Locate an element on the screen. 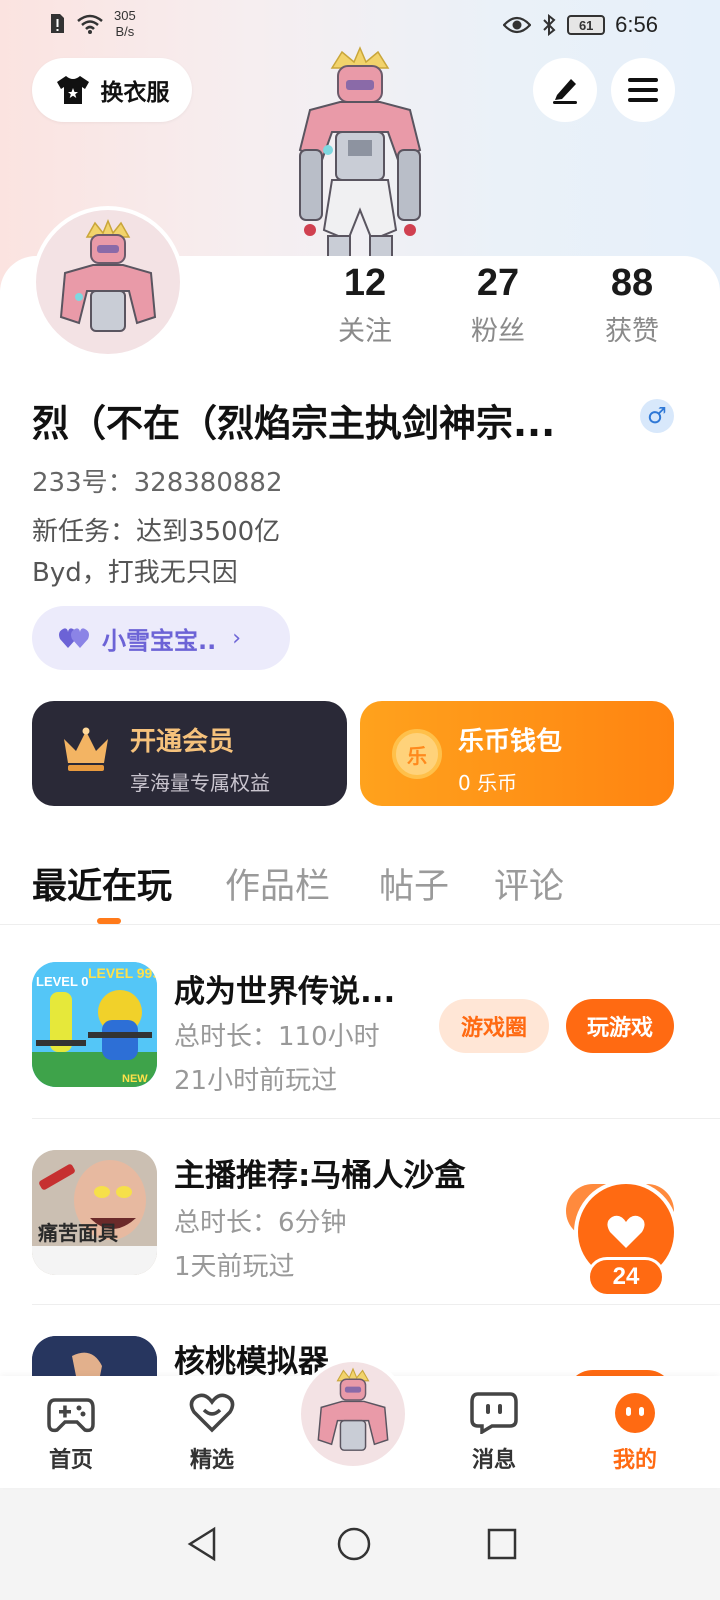  crown-icon is located at coordinates (86, 749).